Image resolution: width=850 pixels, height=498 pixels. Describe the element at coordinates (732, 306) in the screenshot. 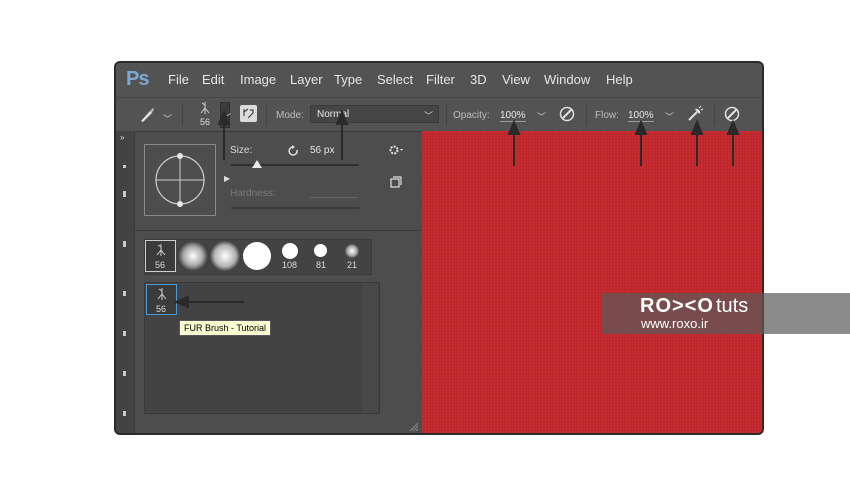

I see `watermark-suffix: tuts` at that location.